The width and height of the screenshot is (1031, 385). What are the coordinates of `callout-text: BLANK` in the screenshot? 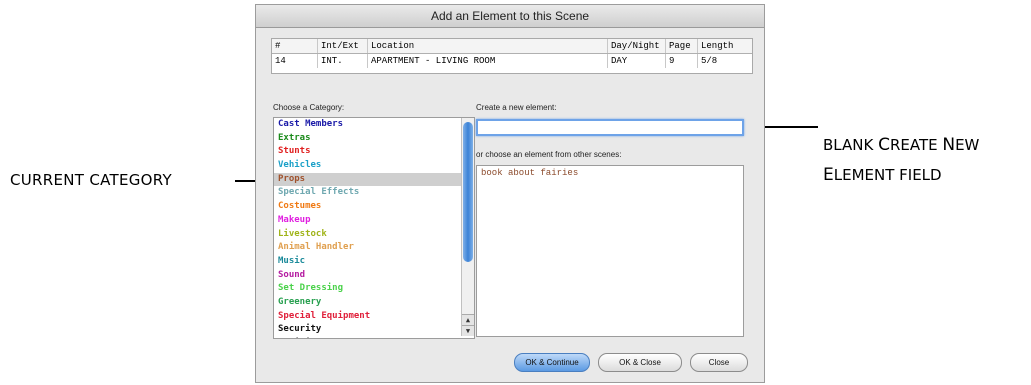 It's located at (851, 145).